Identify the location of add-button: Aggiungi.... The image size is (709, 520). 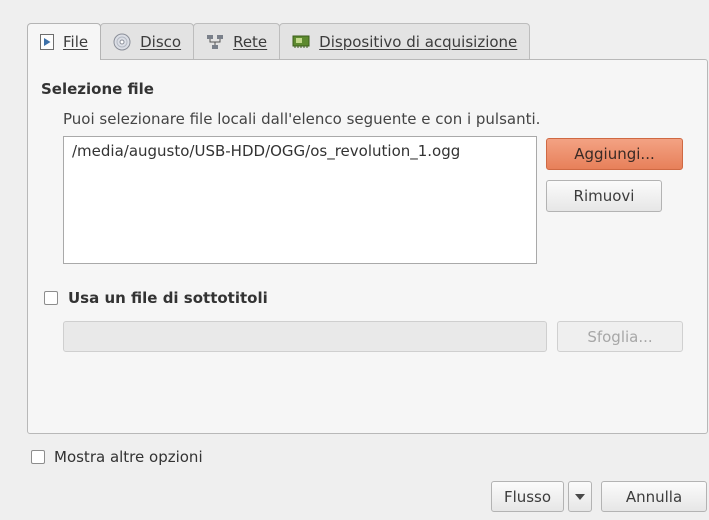
(614, 154).